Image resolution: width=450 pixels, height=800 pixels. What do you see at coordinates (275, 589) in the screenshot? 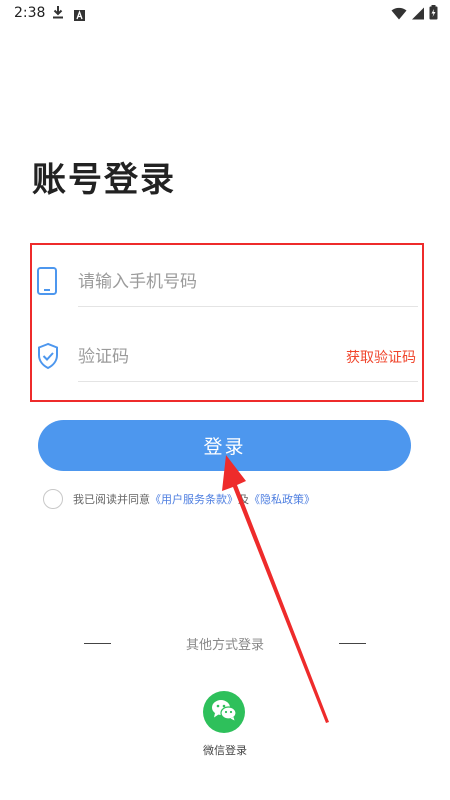
I see `annotation-arrow` at bounding box center [275, 589].